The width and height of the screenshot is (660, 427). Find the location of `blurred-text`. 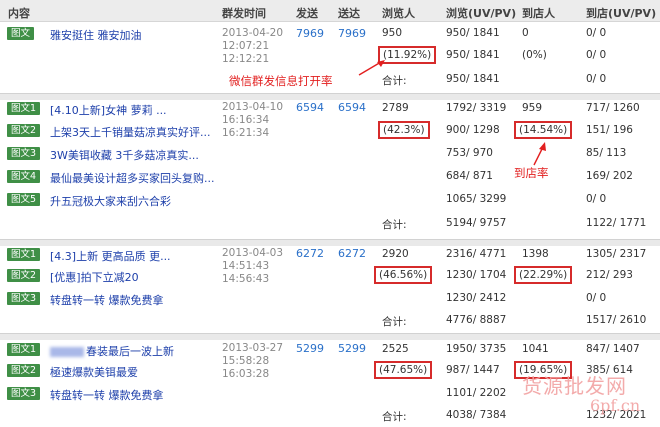

blurred-text is located at coordinates (67, 352).